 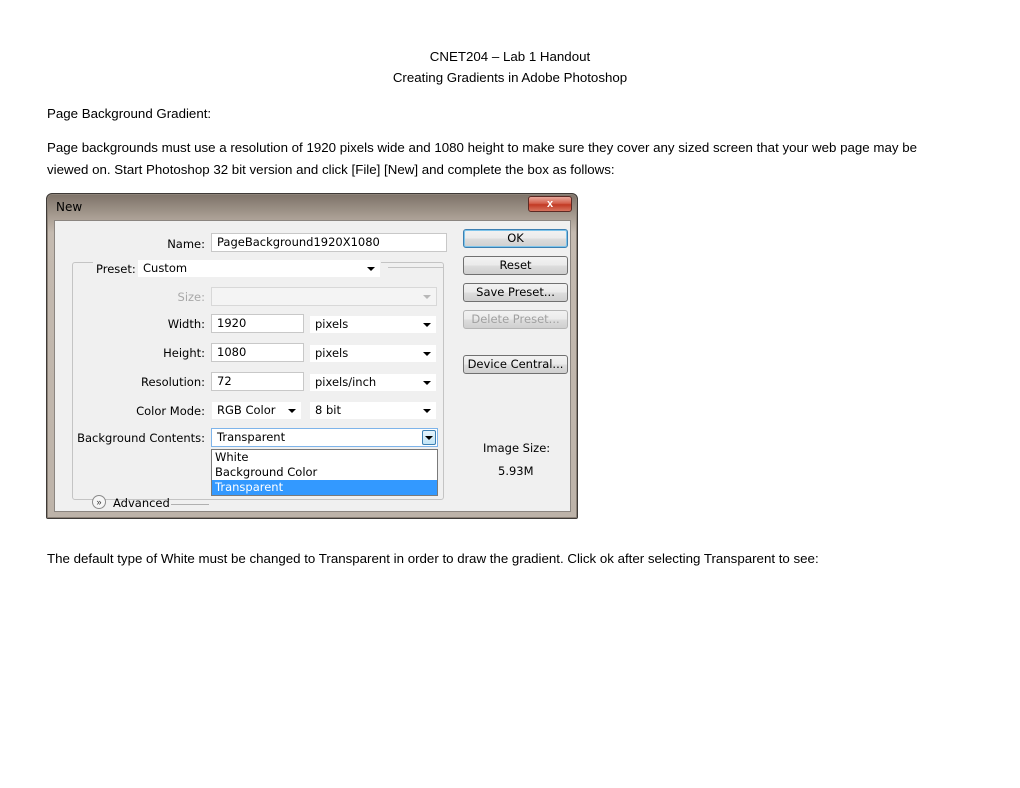 What do you see at coordinates (324, 487) in the screenshot?
I see `dropdown-option-transparent: Transparent` at bounding box center [324, 487].